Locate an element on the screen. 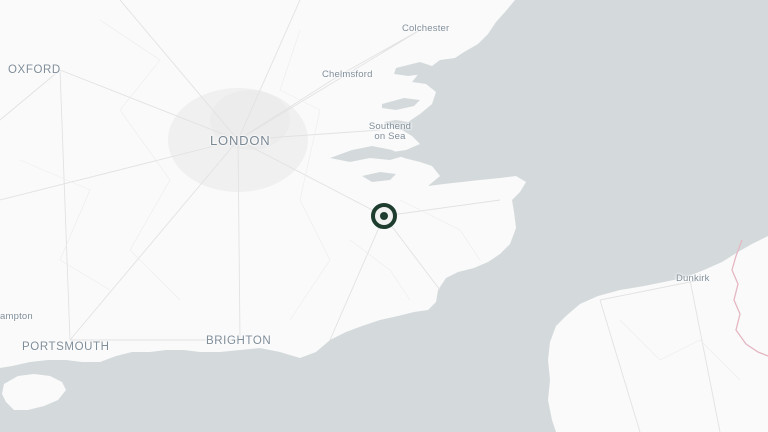 The height and width of the screenshot is (432, 768). place-label-oxford: OXFORD is located at coordinates (34, 70).